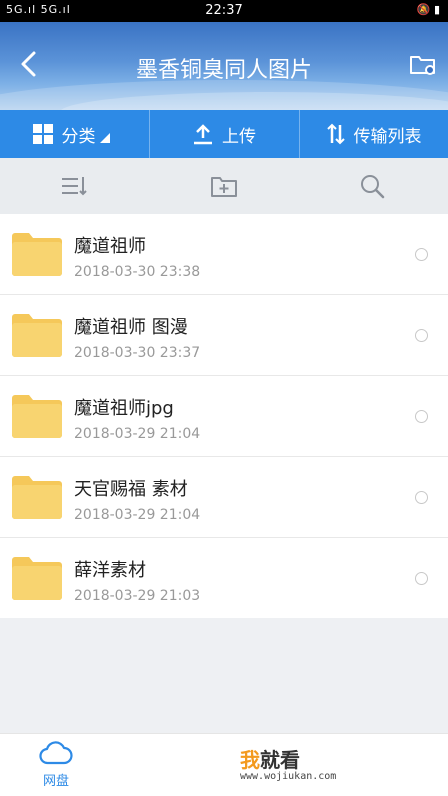 Image resolution: width=448 pixels, height=796 pixels. I want to click on file-date: 2018-03-30 23:38, so click(137, 272).